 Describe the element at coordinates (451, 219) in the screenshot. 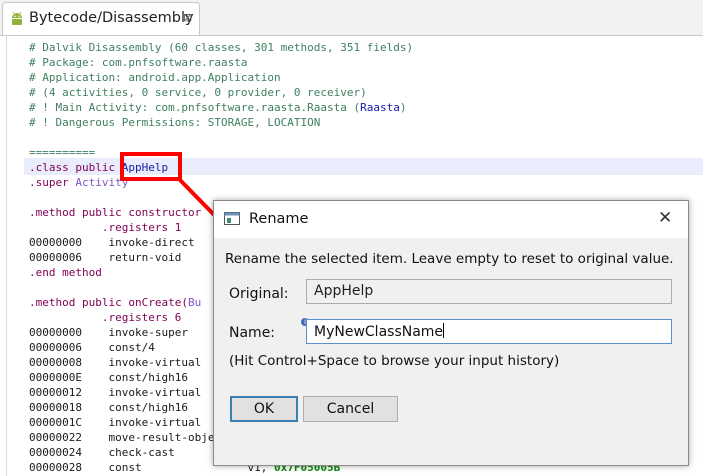

I see `dialog-titlebar: Rename ✕` at that location.